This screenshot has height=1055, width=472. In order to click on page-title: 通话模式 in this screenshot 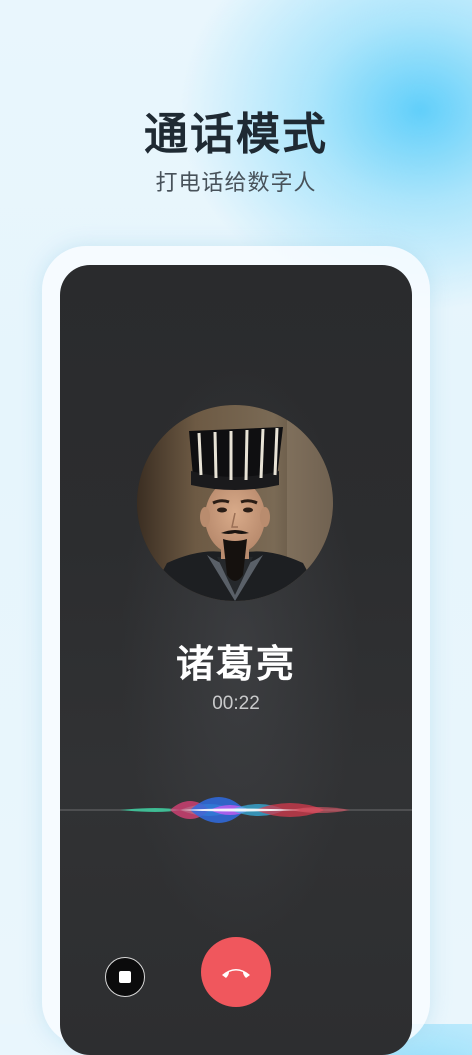, I will do `click(236, 134)`.